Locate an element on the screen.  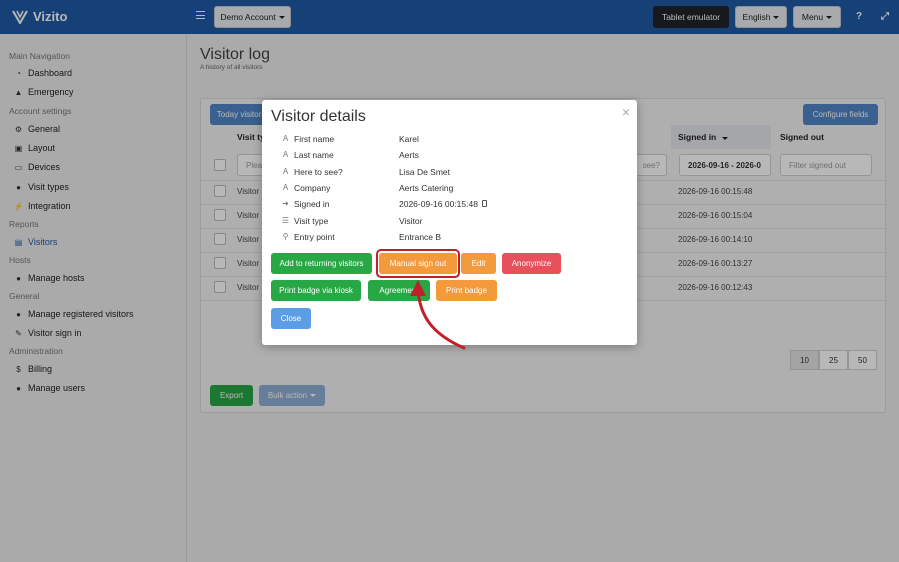
field-value-visit-type: Visitor is located at coordinates (411, 221).